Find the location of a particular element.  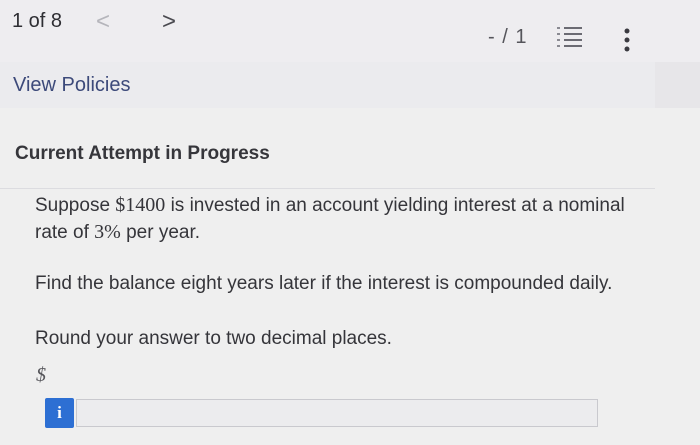

interest-rate: 3% is located at coordinates (107, 232).